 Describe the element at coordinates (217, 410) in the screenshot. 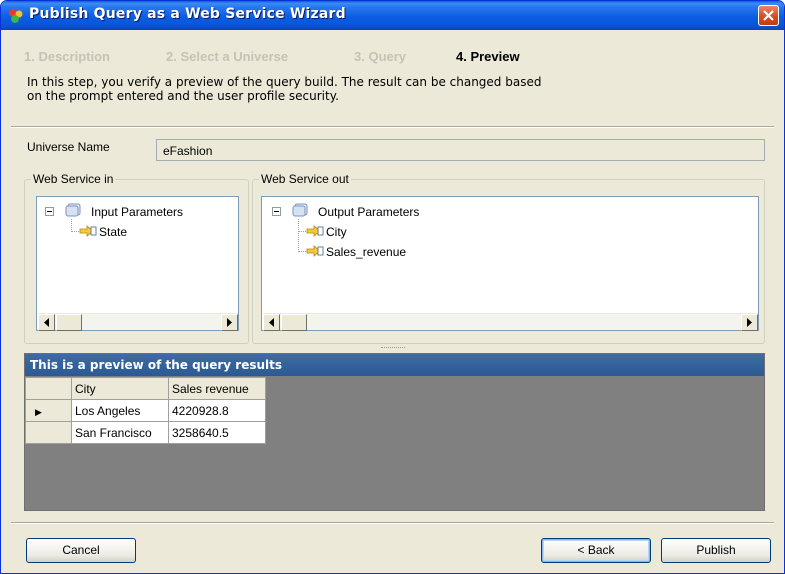

I see `cell-sales-revenue: 4220928.8` at that location.